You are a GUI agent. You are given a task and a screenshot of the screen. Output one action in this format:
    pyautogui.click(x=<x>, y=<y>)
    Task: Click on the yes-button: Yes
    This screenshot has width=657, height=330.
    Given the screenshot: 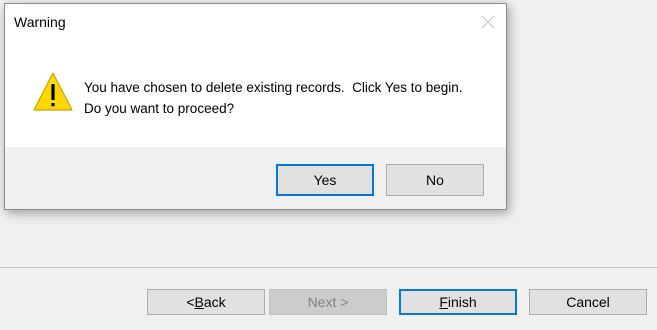 What is the action you would take?
    pyautogui.click(x=325, y=180)
    